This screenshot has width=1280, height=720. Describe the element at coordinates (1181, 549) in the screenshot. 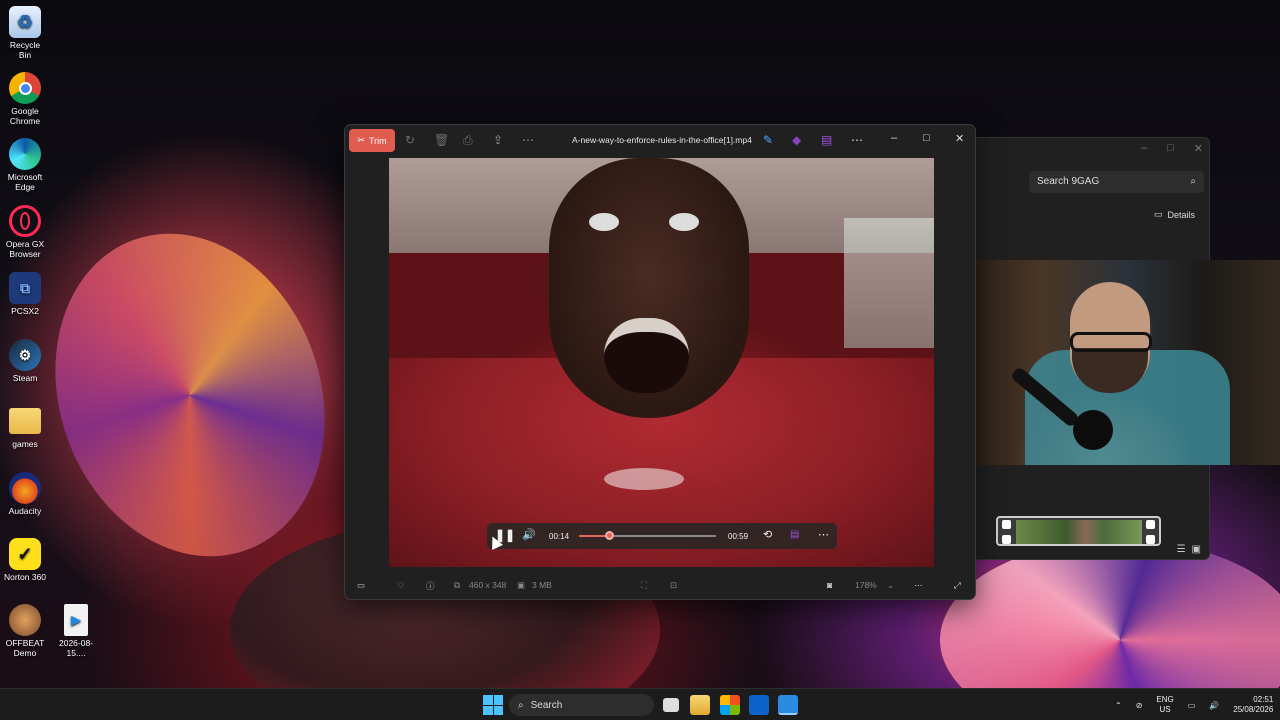

I see `list-view-icon: ☰` at that location.